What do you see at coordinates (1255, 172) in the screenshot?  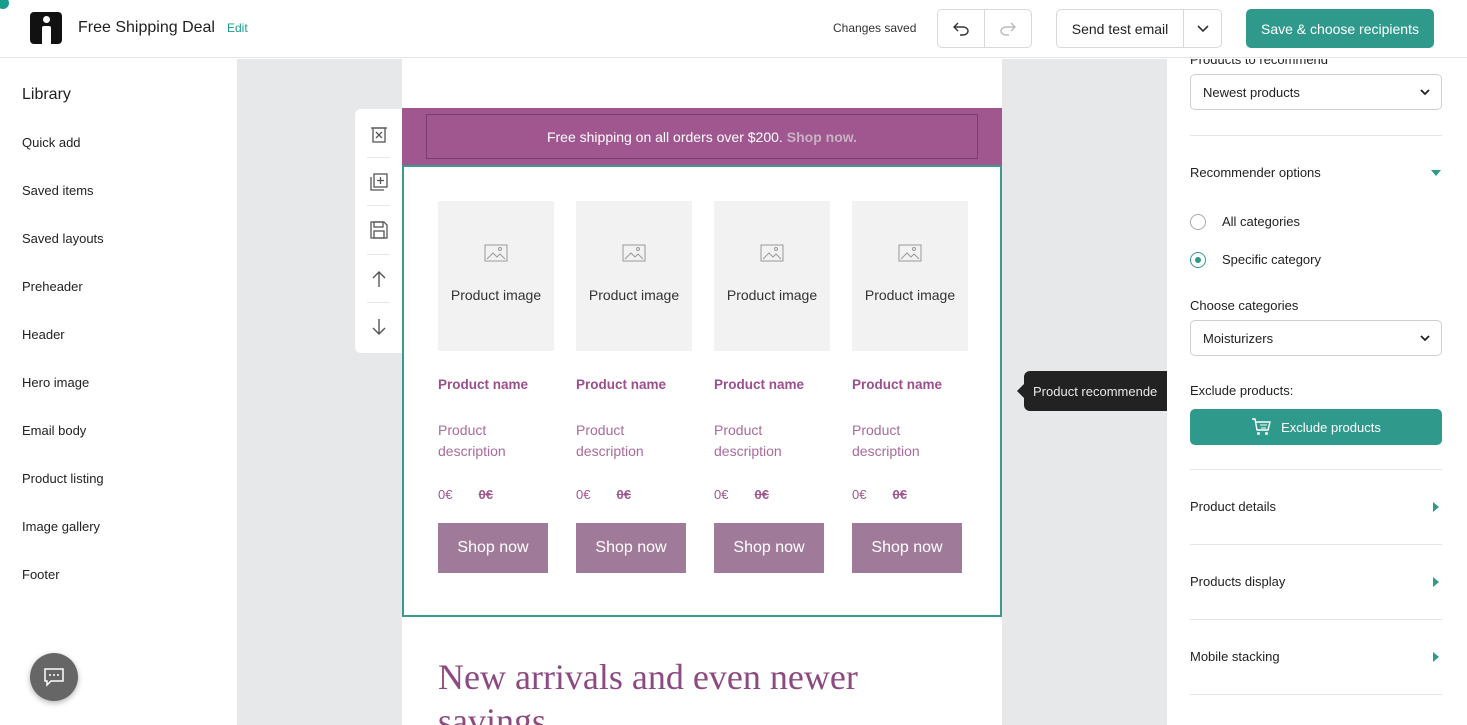 I see `recommender-options-toggle: Recommender options` at bounding box center [1255, 172].